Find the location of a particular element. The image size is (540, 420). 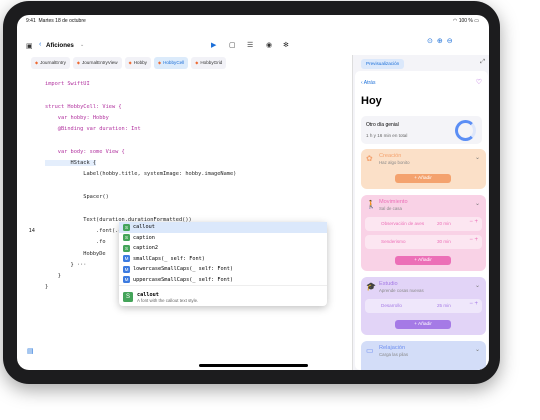

autocomplete-item: MuppercaseSmallCaps(_ self: Font) is located at coordinates (223, 280).